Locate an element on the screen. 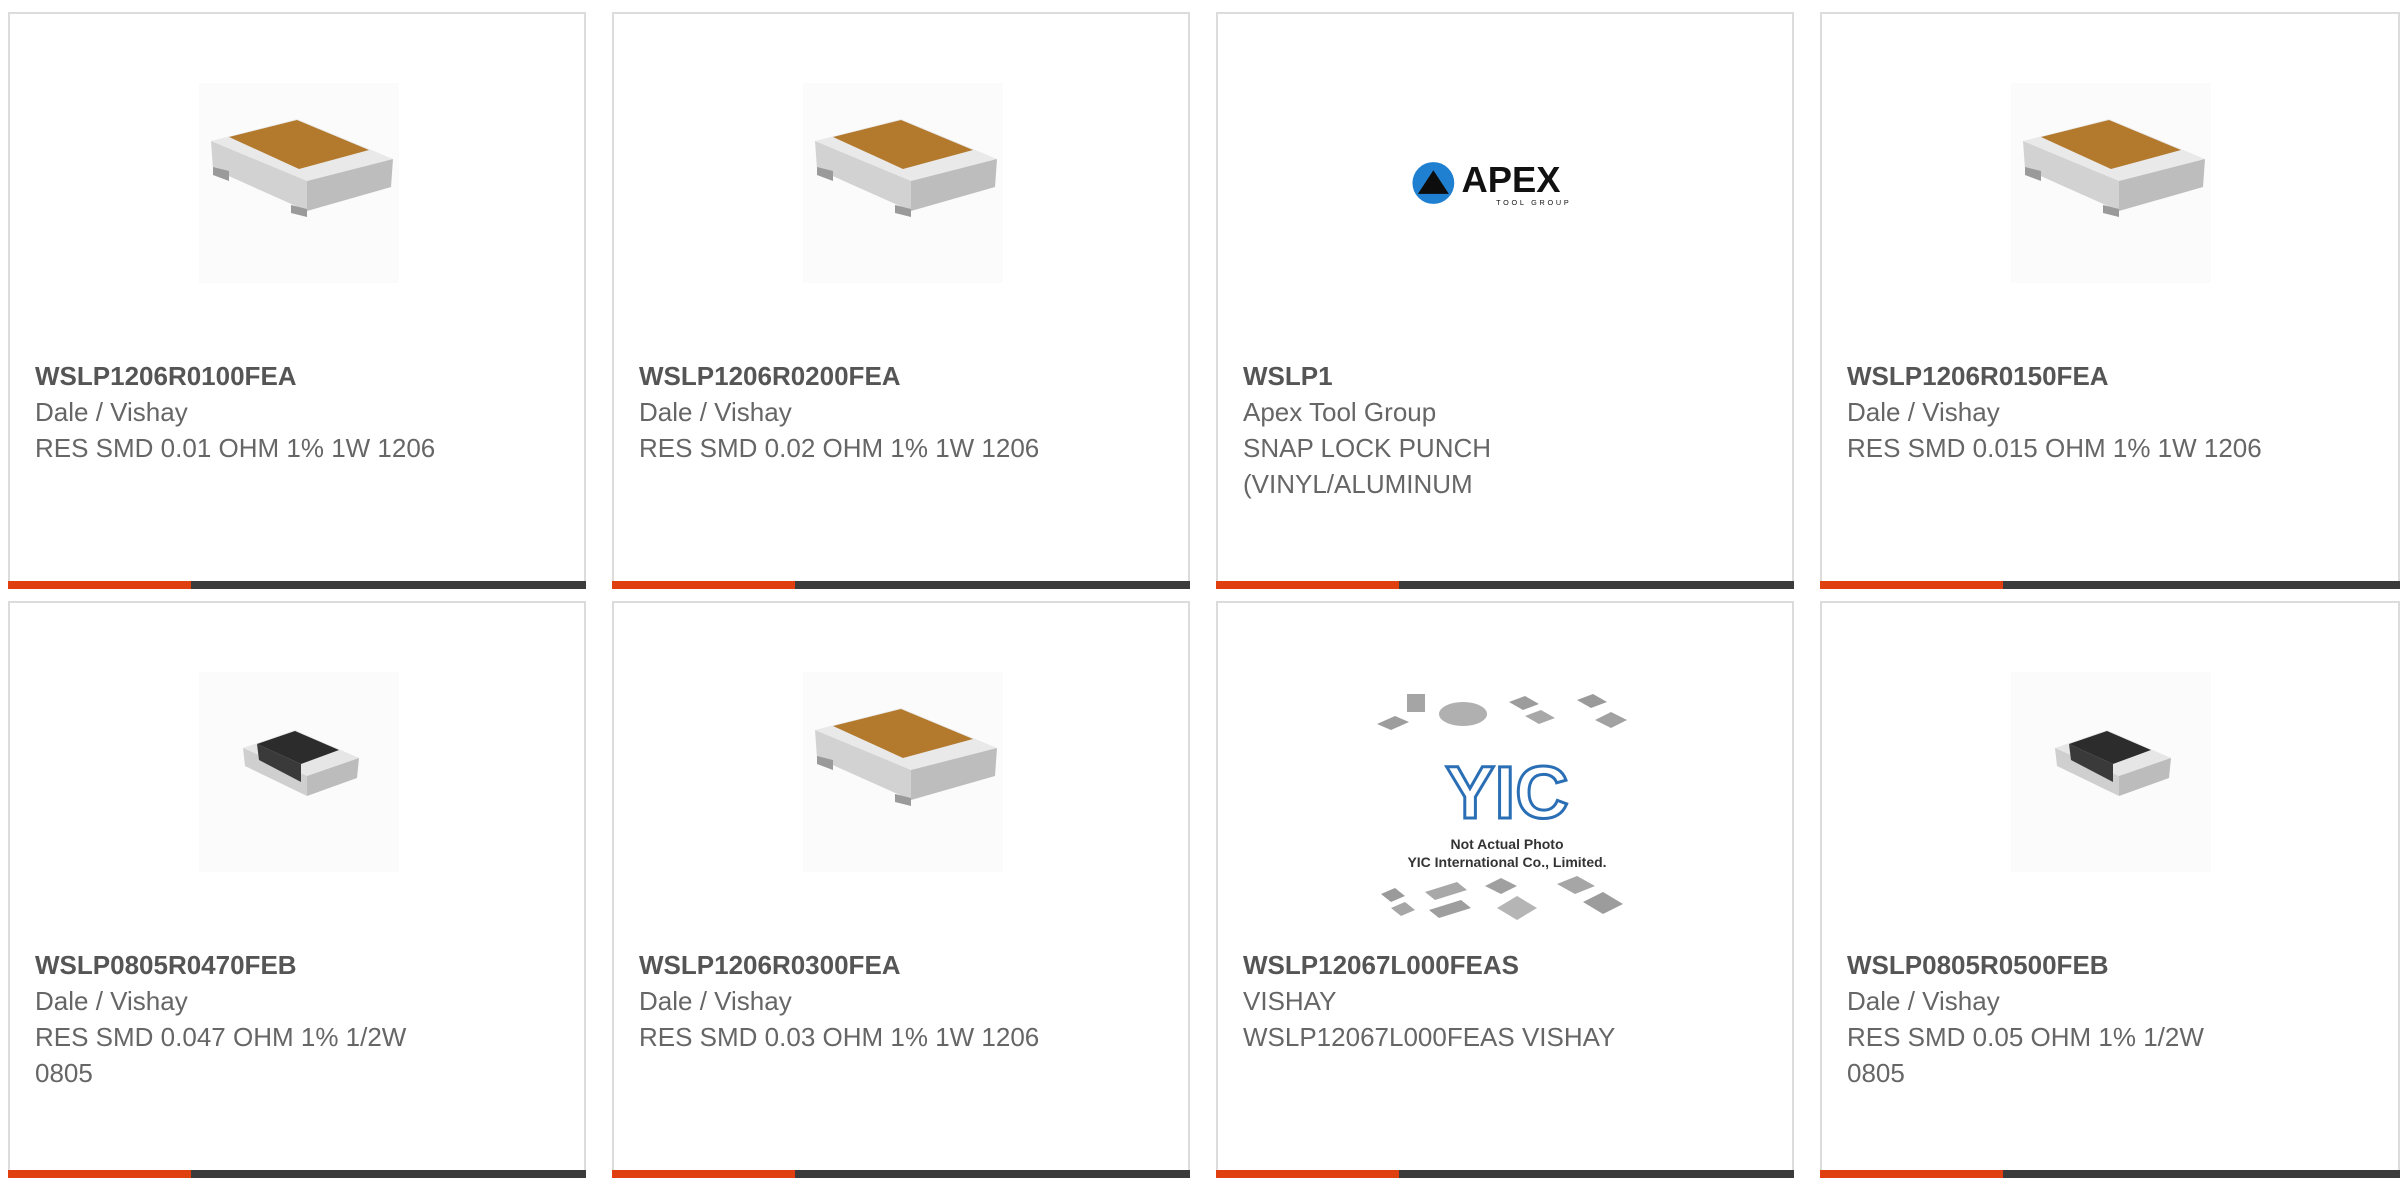 This screenshot has height=1178, width=2400. part-number: WSLP1206R0200FEA is located at coordinates (849, 376).